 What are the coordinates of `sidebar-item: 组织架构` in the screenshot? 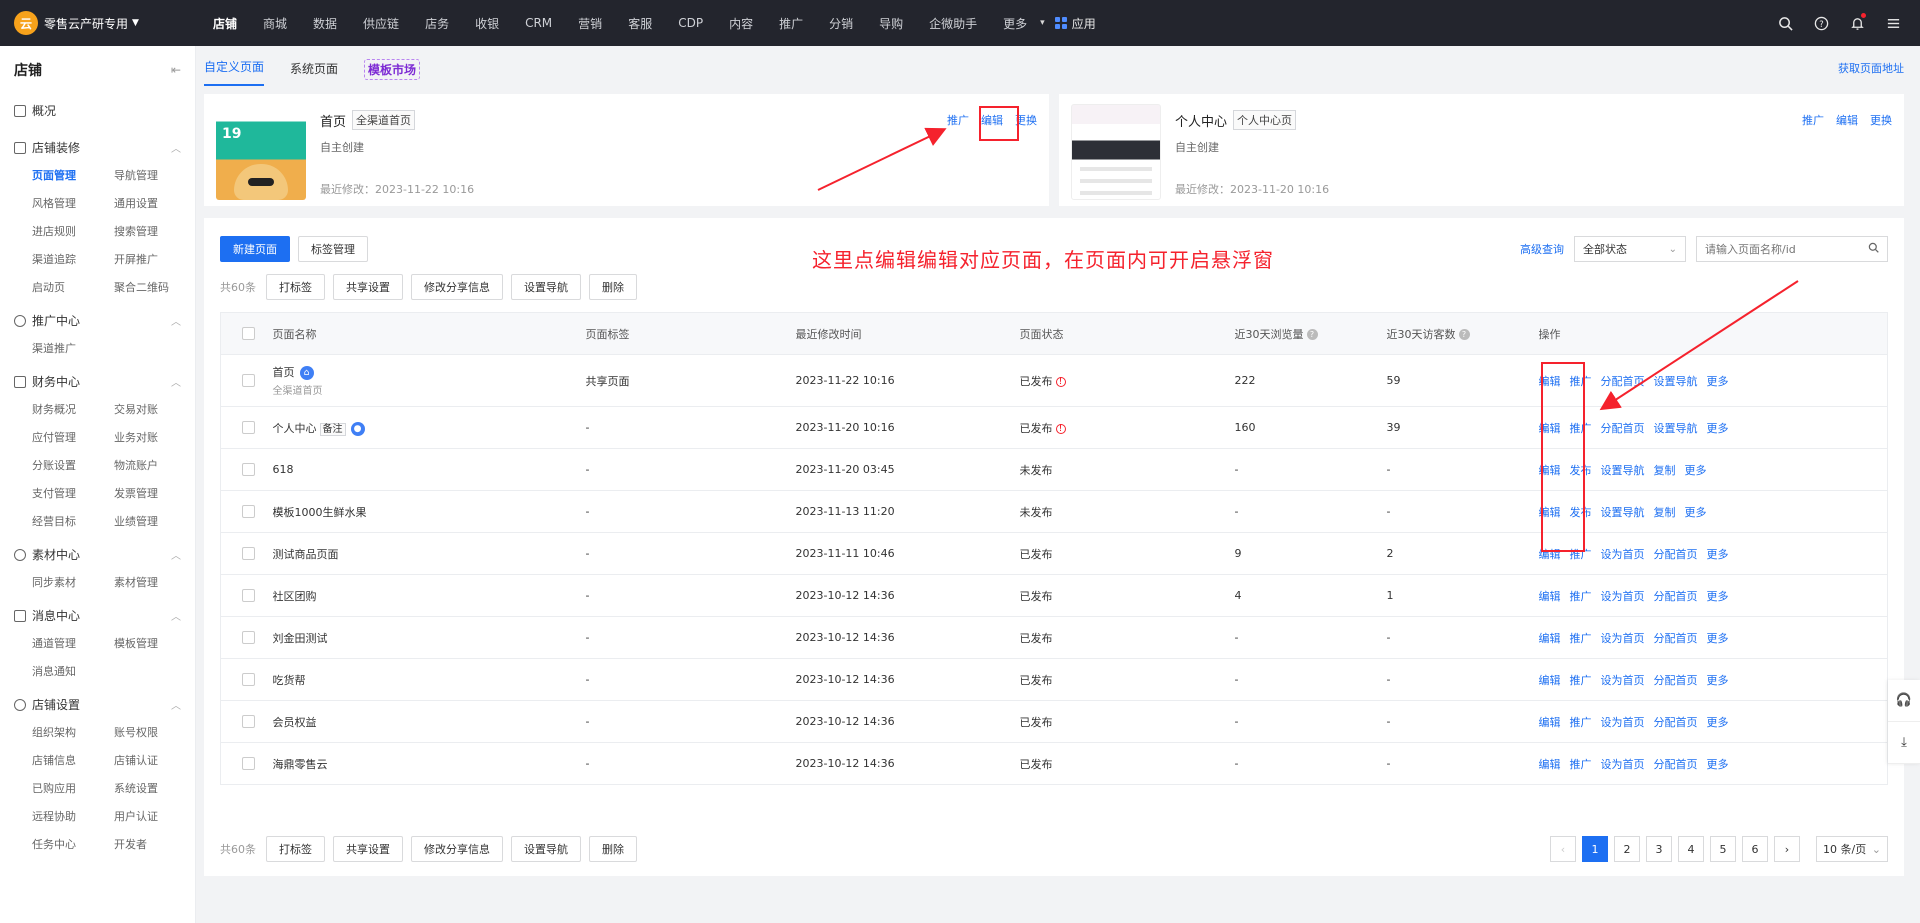 It's located at (73, 733).